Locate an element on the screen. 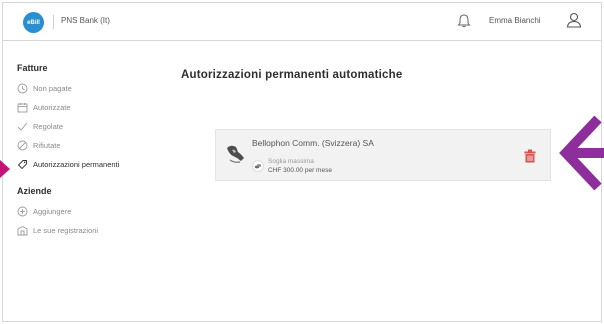 This screenshot has width=604, height=324. sidebar: Fatture Non pagate Autorizzate Regolate is located at coordinates (92, 152).